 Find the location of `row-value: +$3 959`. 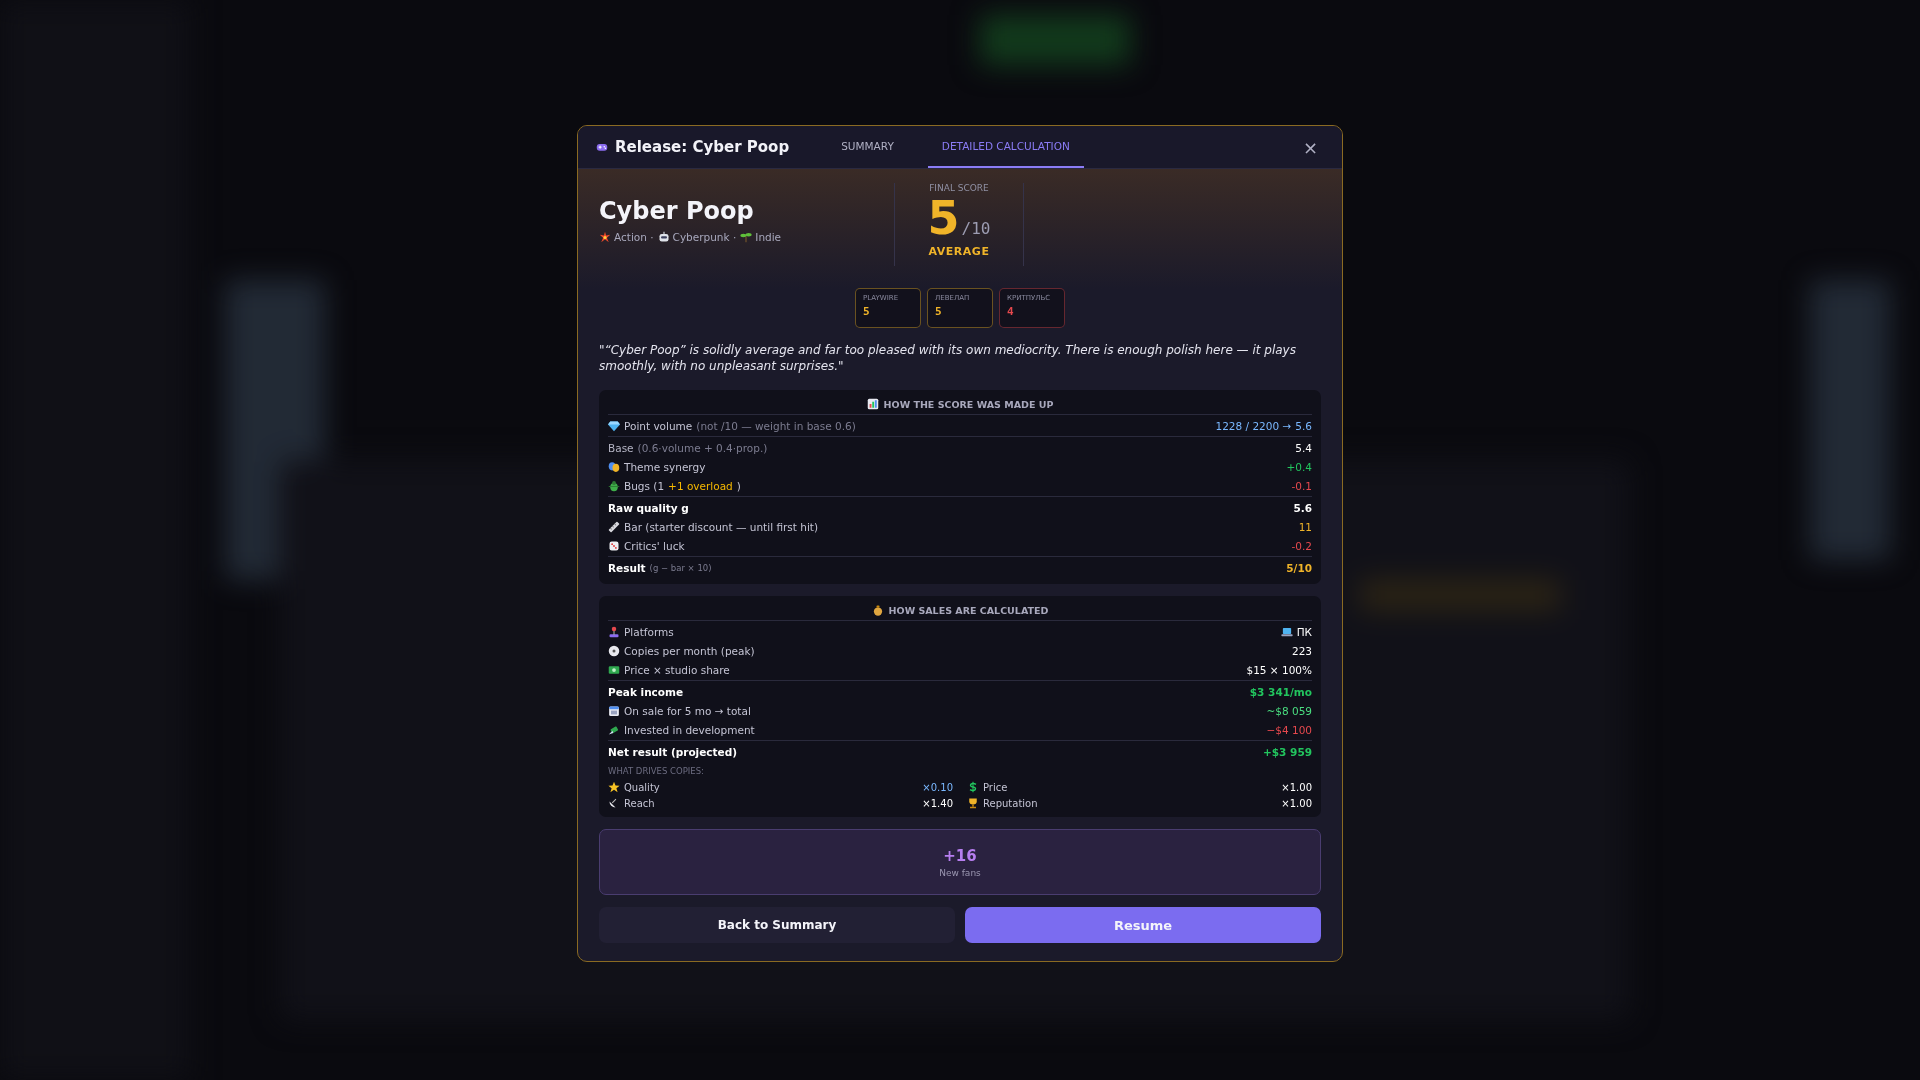

row-value: +$3 959 is located at coordinates (1287, 751).